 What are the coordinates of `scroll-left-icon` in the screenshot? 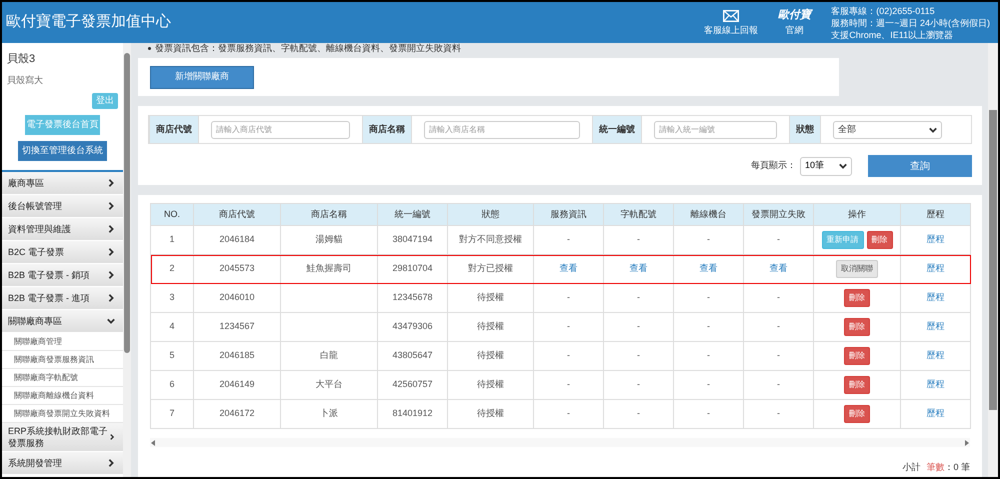 It's located at (153, 443).